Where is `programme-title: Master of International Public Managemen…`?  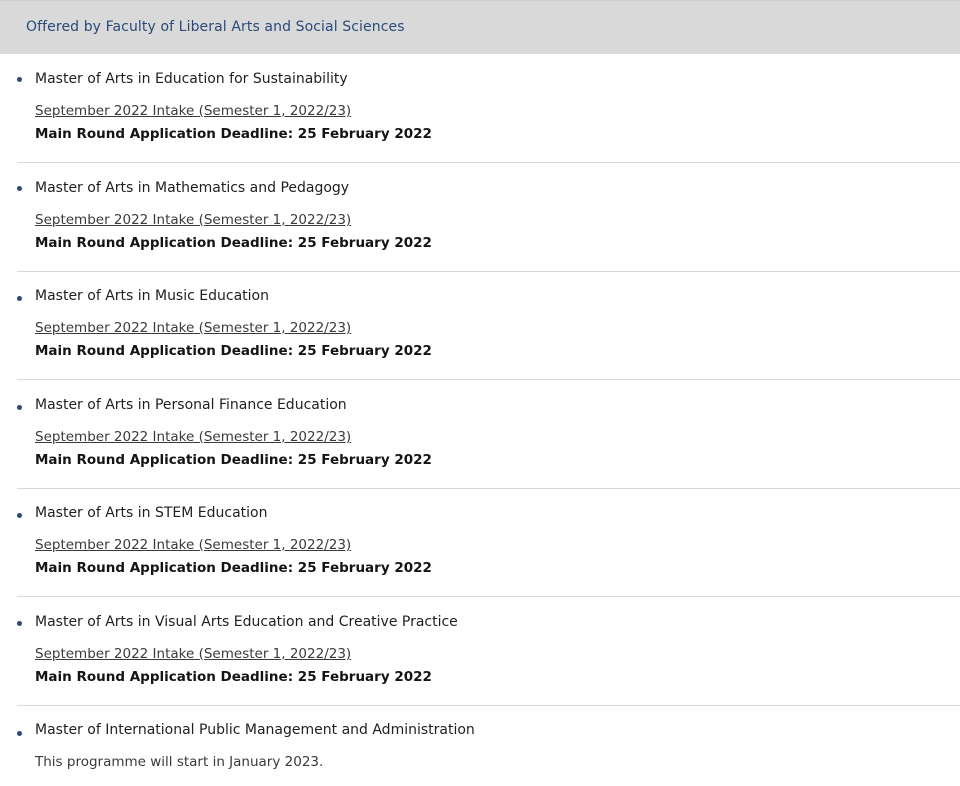 programme-title: Master of International Public Managemen… is located at coordinates (255, 730).